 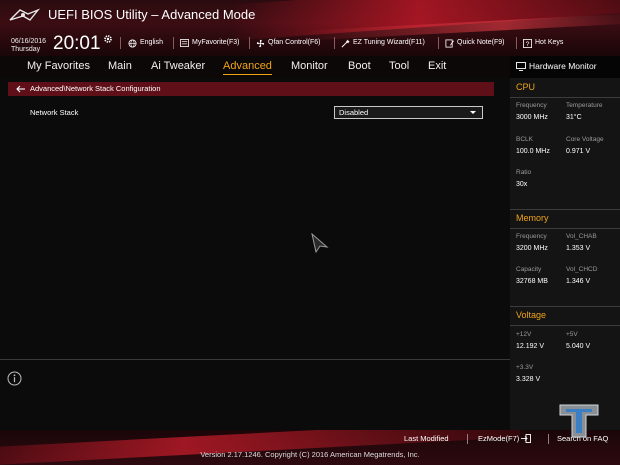 I want to click on vol-chcd-value: 1.346 V, so click(x=578, y=281).